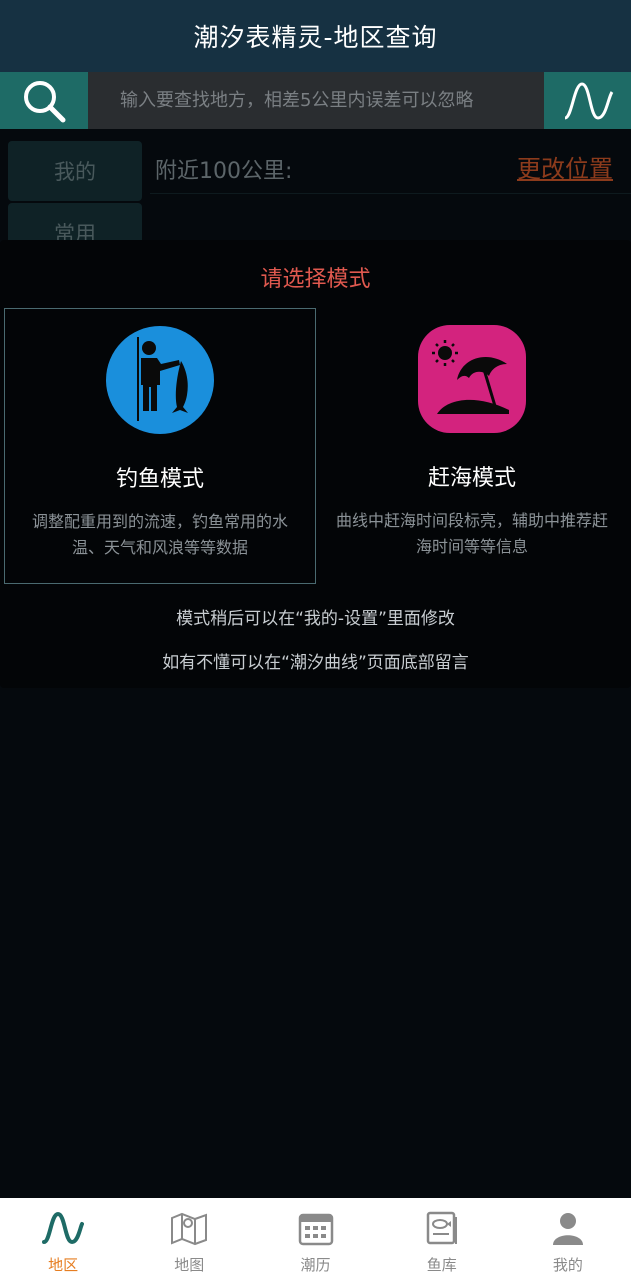 This screenshot has height=1280, width=631. I want to click on bottom-tab-bar: 地区 地图 潮历 鱼库 我的, so click(315, 1239).